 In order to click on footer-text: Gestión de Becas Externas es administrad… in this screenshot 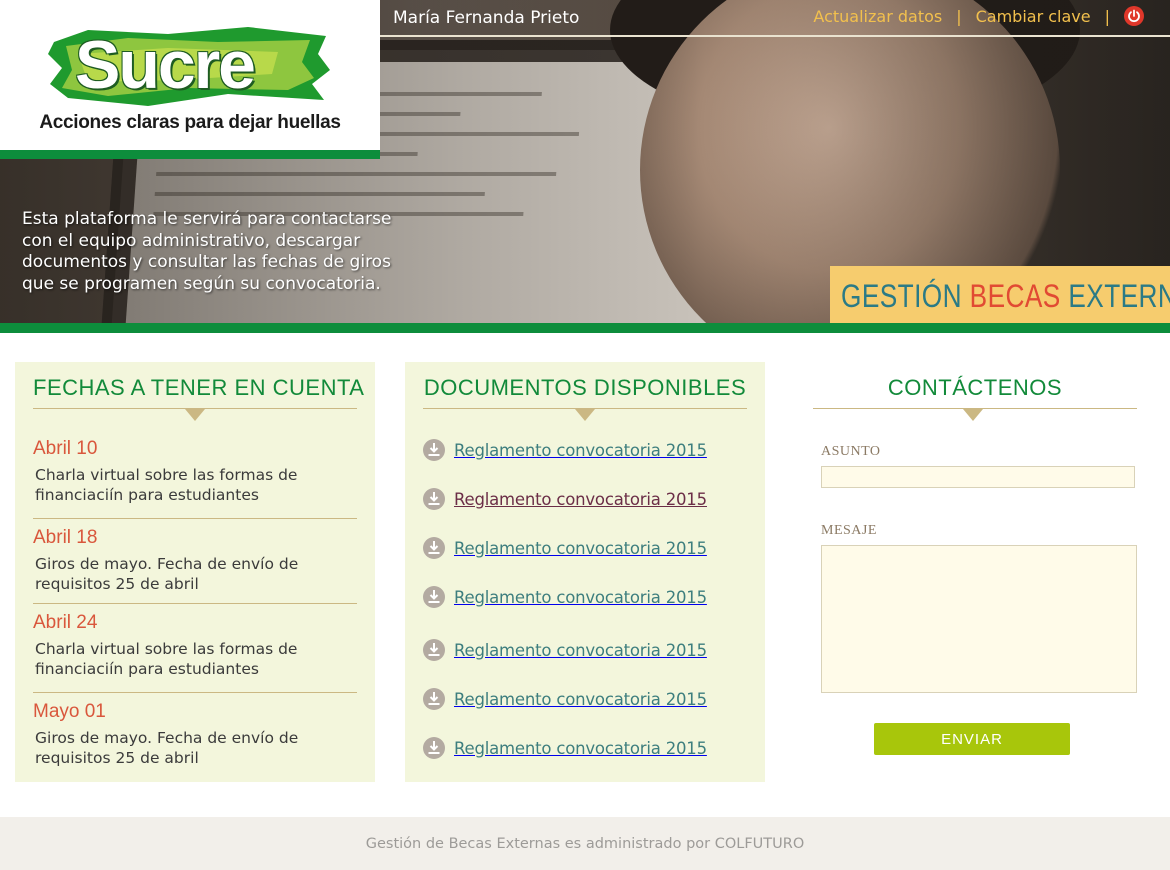, I will do `click(585, 844)`.